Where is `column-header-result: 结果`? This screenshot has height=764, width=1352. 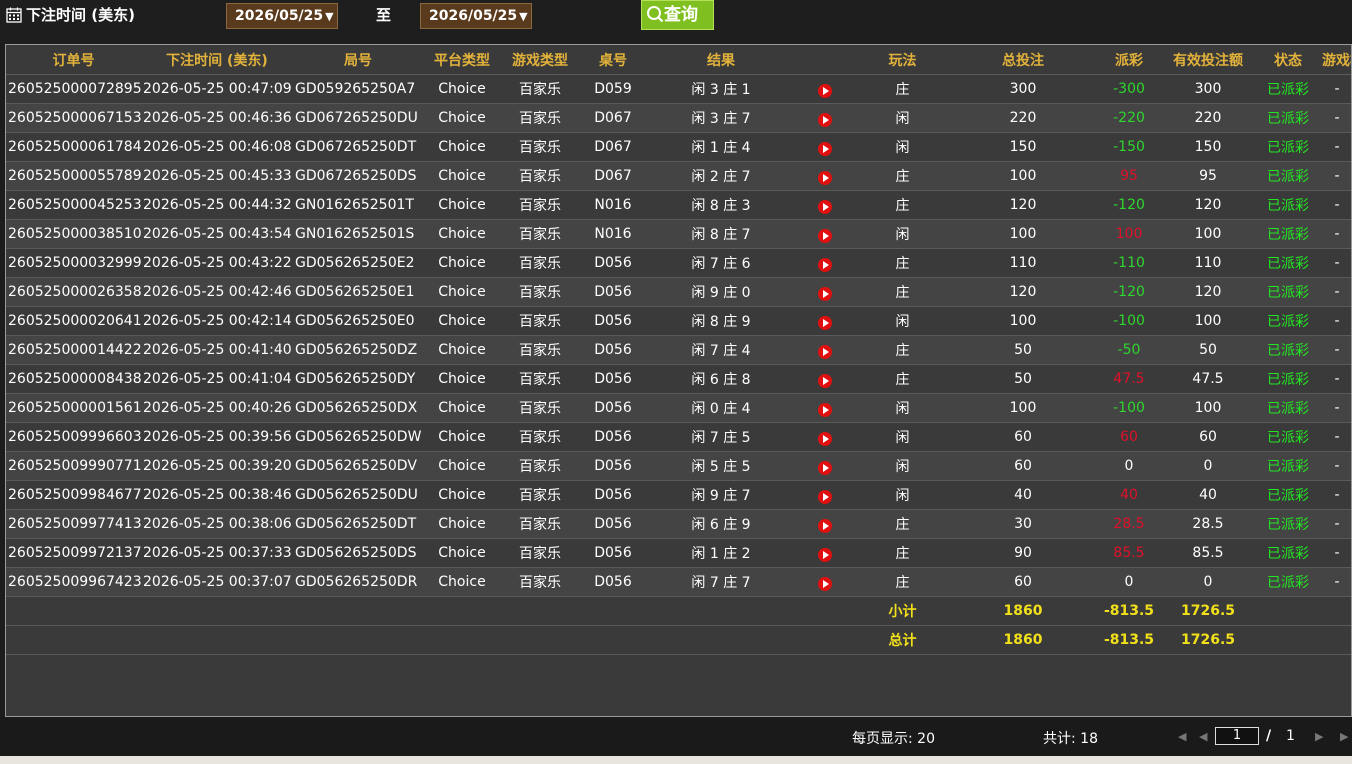 column-header-result: 结果 is located at coordinates (721, 60).